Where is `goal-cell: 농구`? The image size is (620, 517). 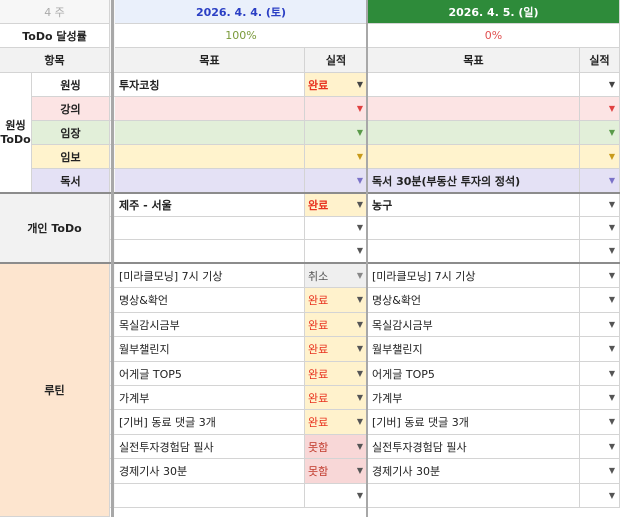
goal-cell: 농구 is located at coordinates (474, 205).